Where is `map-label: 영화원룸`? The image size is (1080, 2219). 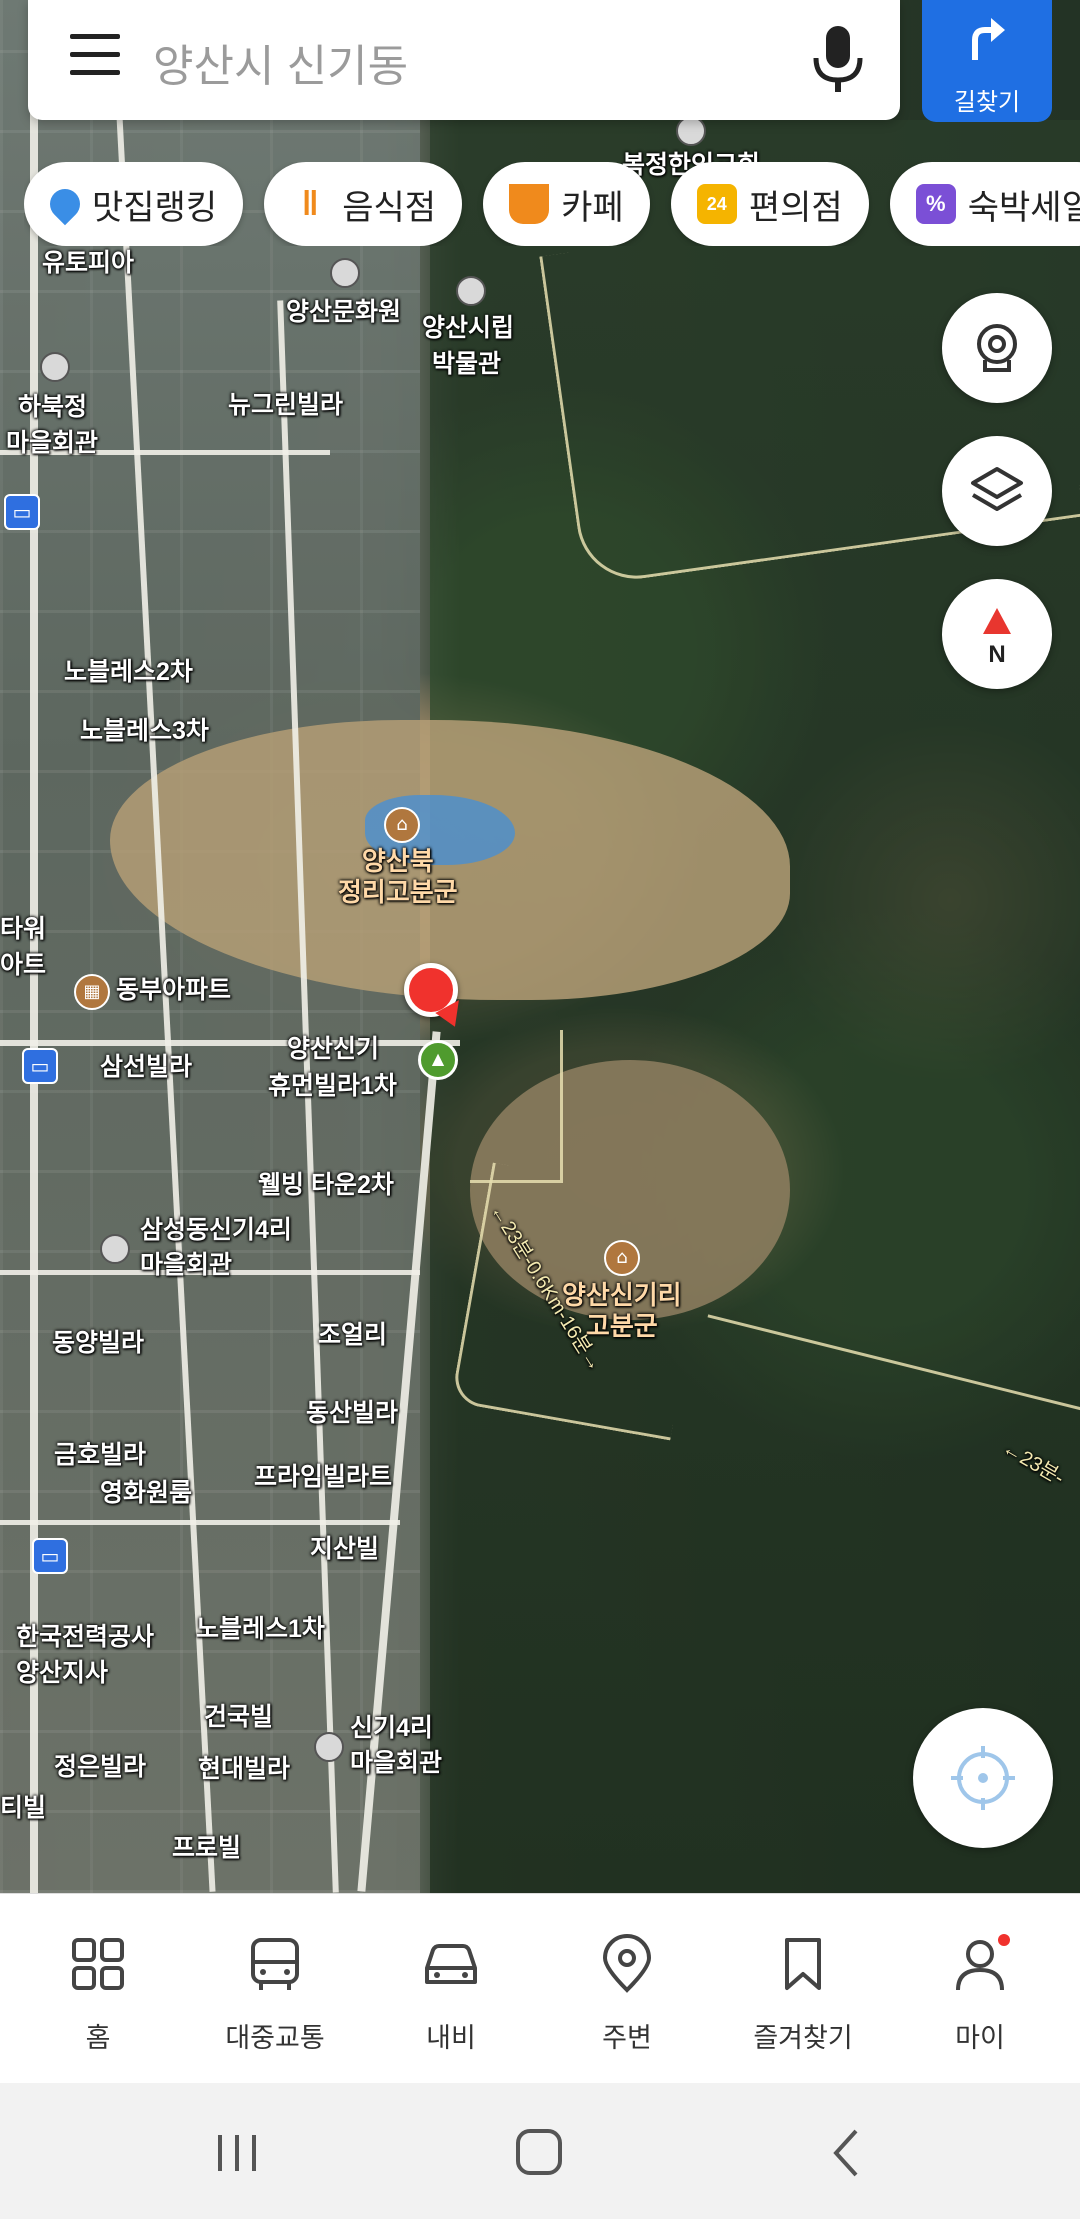
map-label: 영화원룸 is located at coordinates (146, 1493).